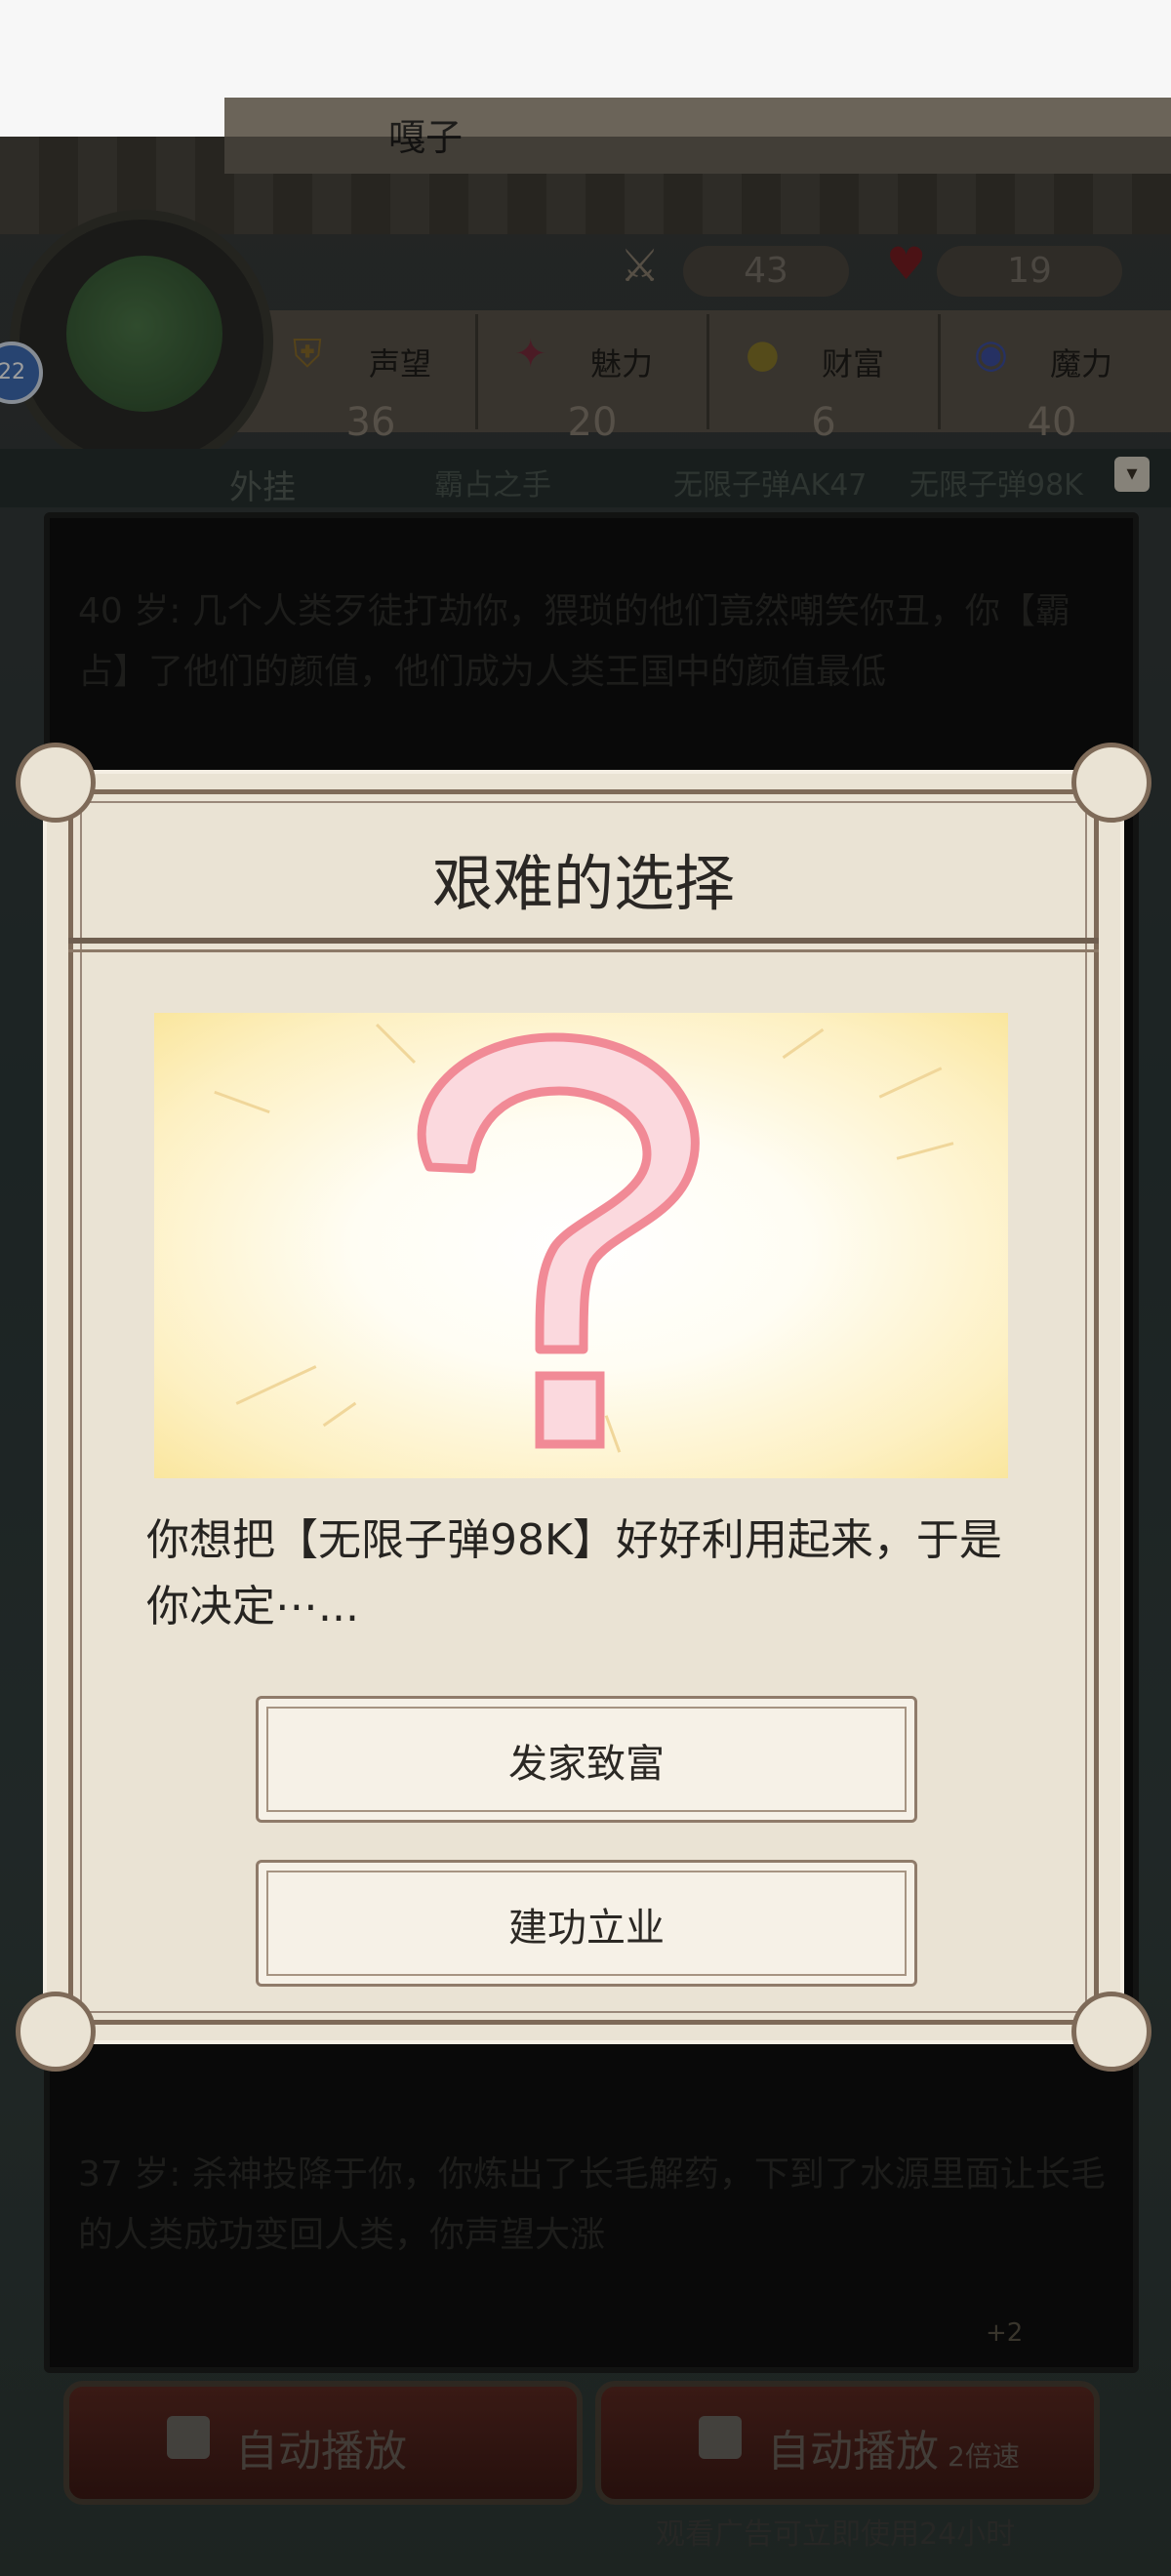  What do you see at coordinates (558, 1240) in the screenshot?
I see `question-mark-icon` at bounding box center [558, 1240].